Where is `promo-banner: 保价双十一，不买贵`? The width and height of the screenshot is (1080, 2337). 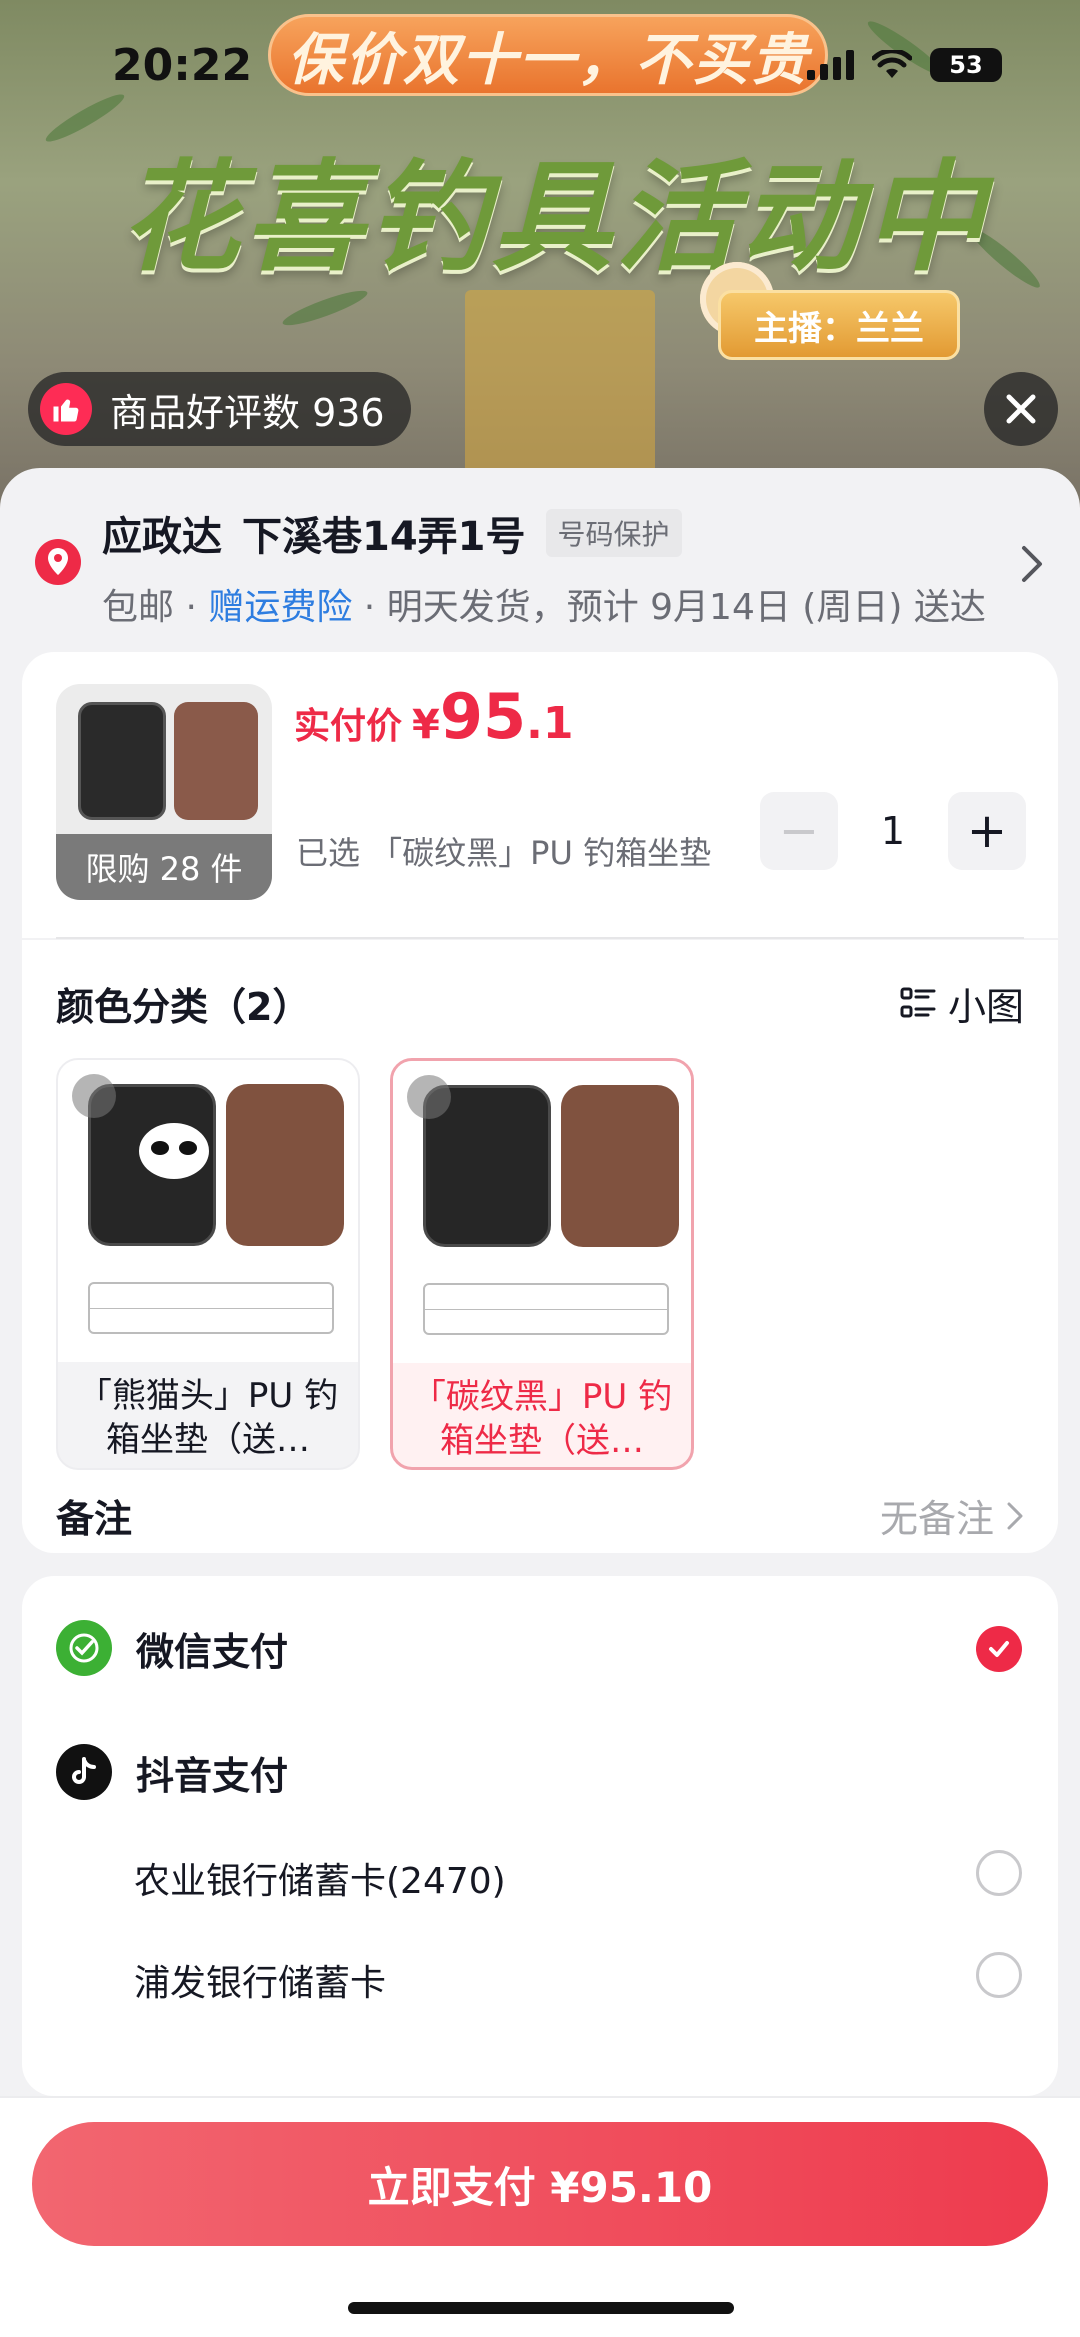
promo-banner: 保价双十一，不买贵 is located at coordinates (548, 55).